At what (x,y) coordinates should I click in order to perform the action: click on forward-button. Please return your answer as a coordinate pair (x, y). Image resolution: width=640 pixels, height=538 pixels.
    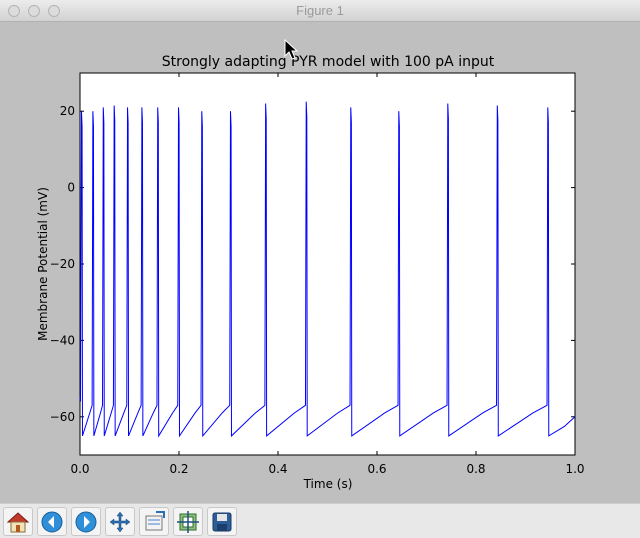
    Looking at the image, I should click on (86, 521).